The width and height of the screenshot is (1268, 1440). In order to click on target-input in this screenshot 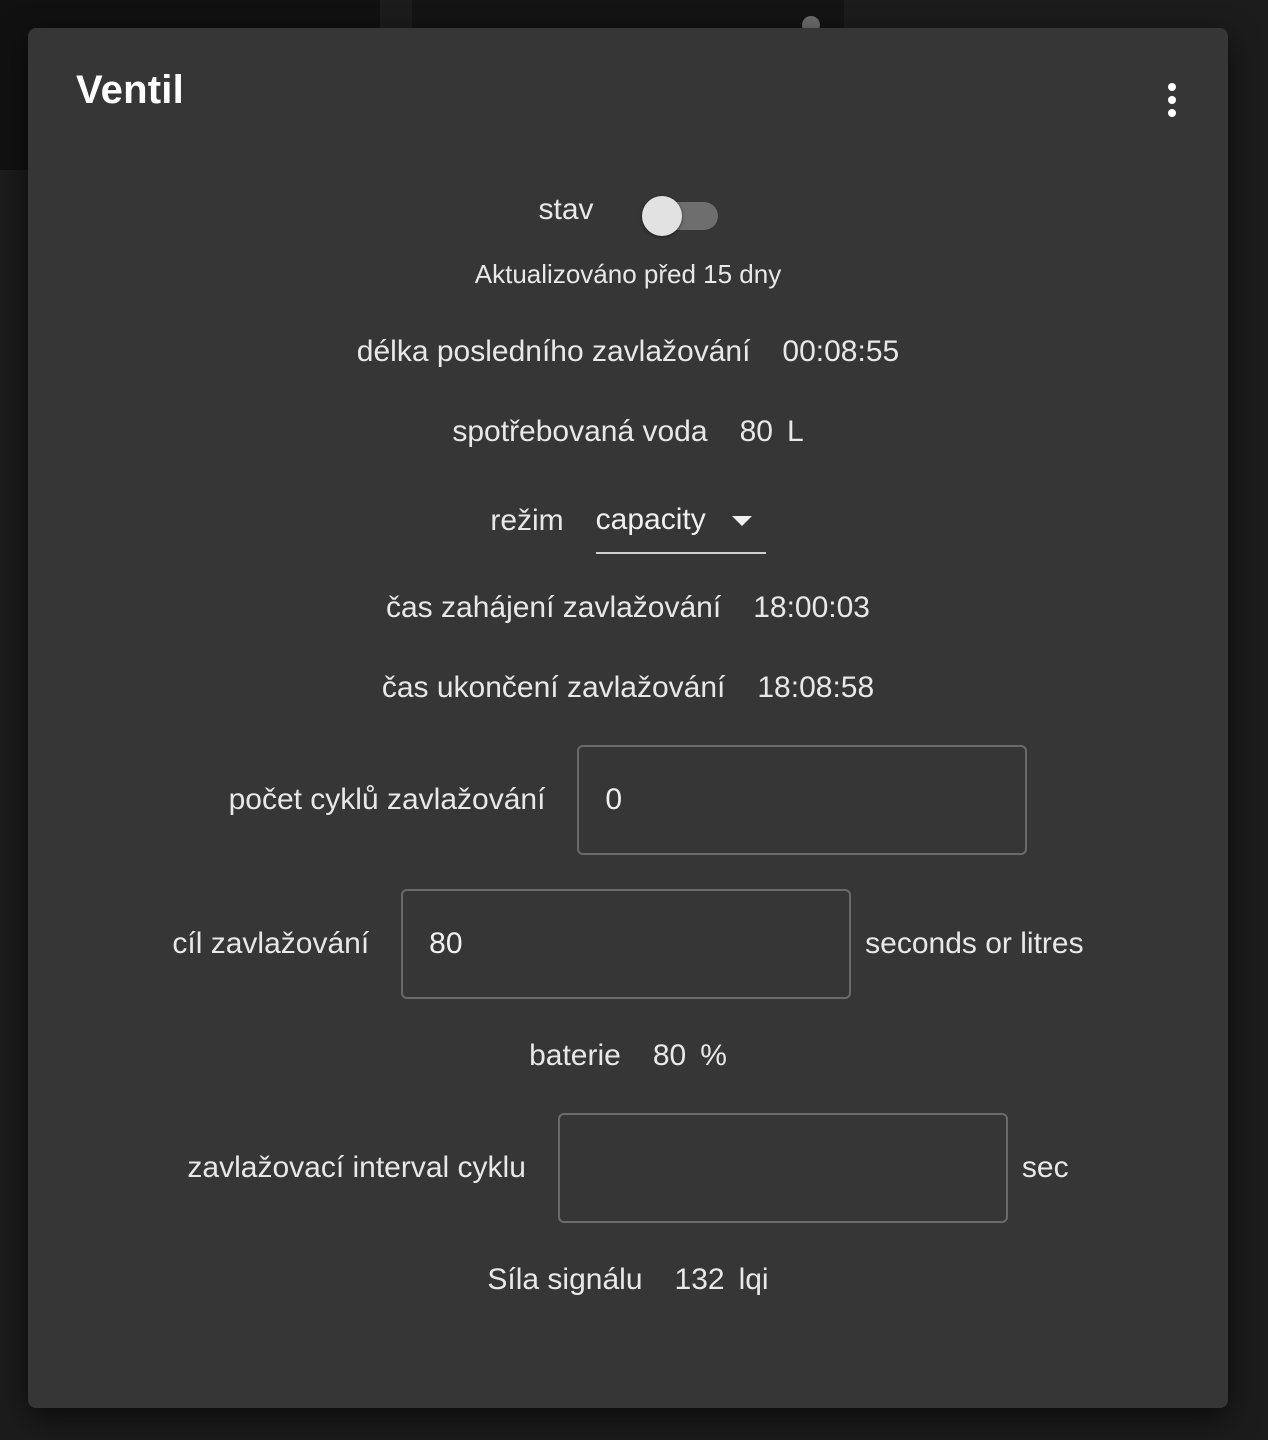, I will do `click(626, 944)`.